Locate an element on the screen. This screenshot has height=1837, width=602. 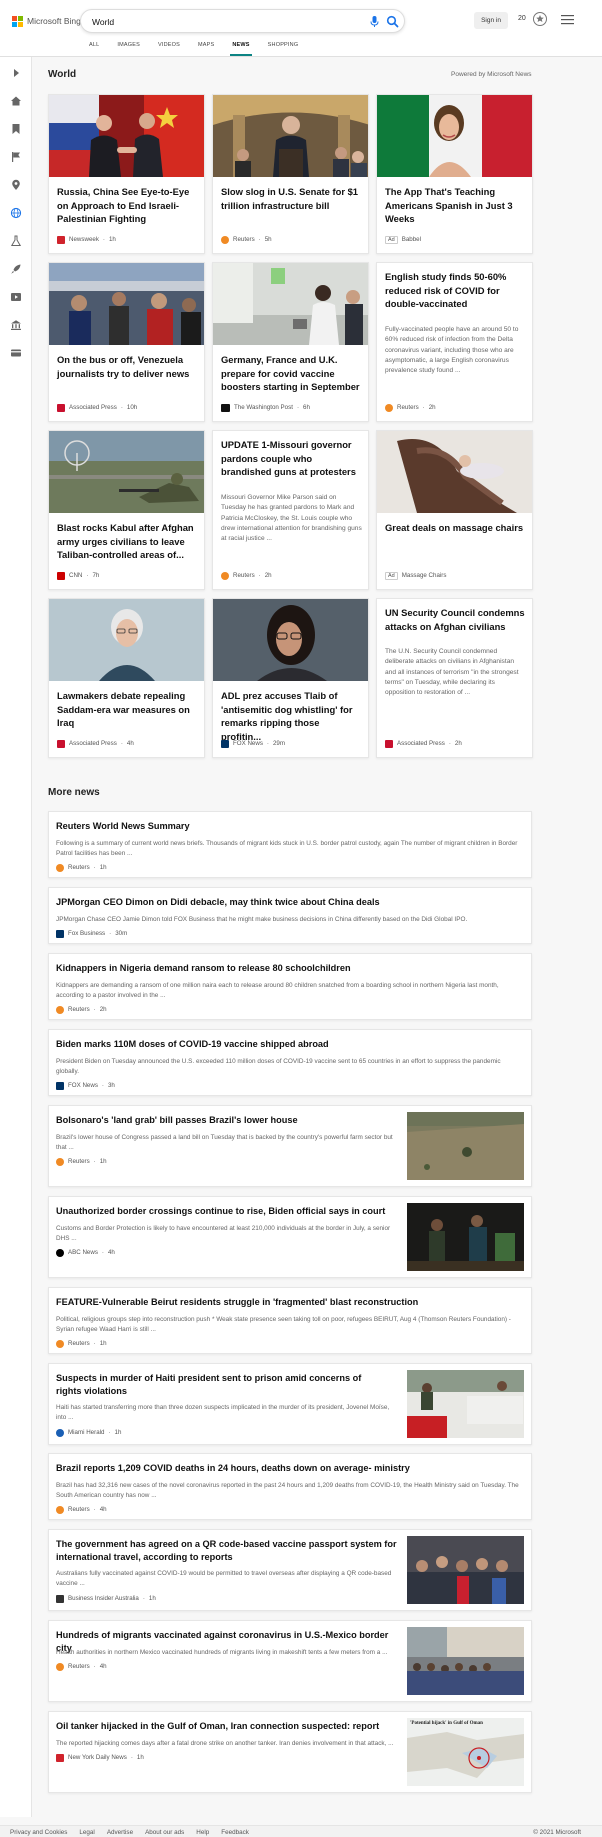
flag-icon is located at coordinates (16, 157).